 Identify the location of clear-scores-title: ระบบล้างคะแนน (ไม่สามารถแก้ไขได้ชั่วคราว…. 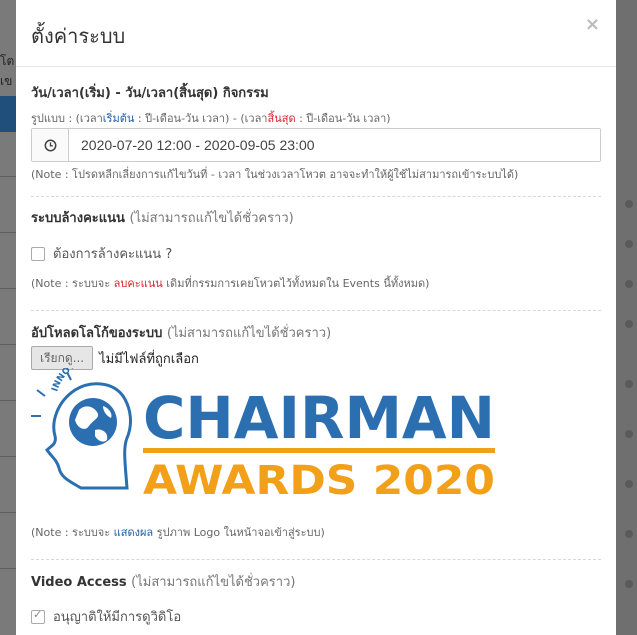
(162, 218).